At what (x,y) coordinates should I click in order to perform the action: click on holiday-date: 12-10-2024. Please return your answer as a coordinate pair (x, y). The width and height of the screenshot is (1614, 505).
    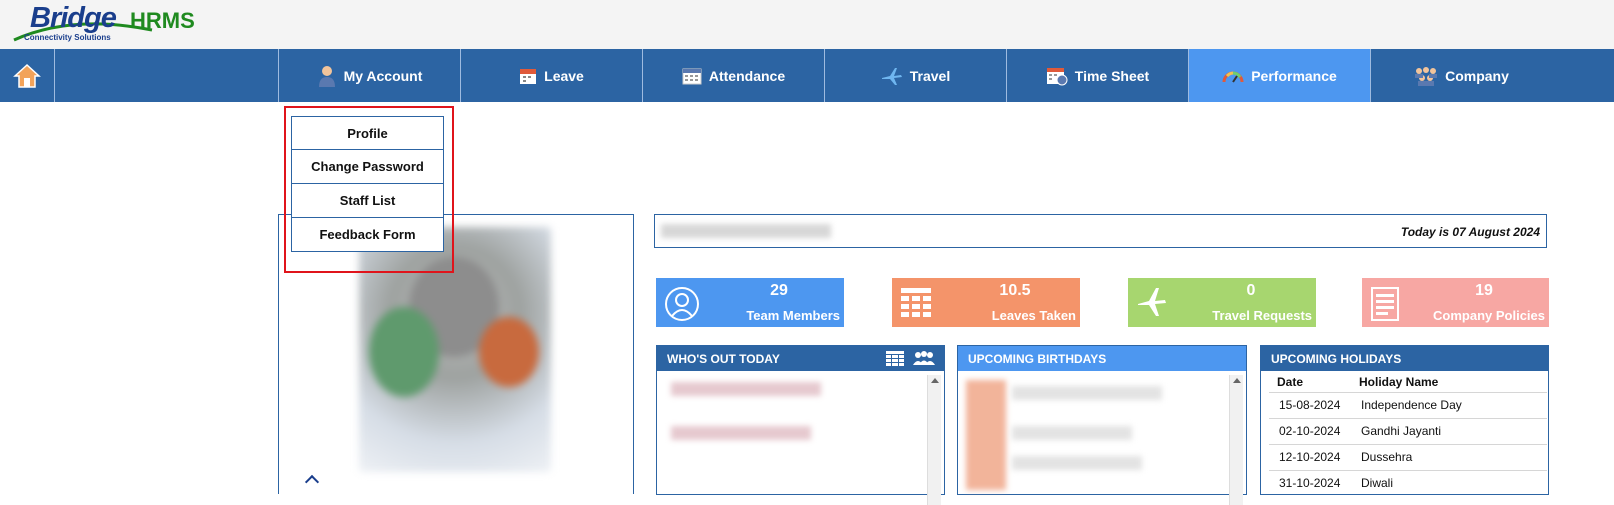
    Looking at the image, I should click on (1310, 456).